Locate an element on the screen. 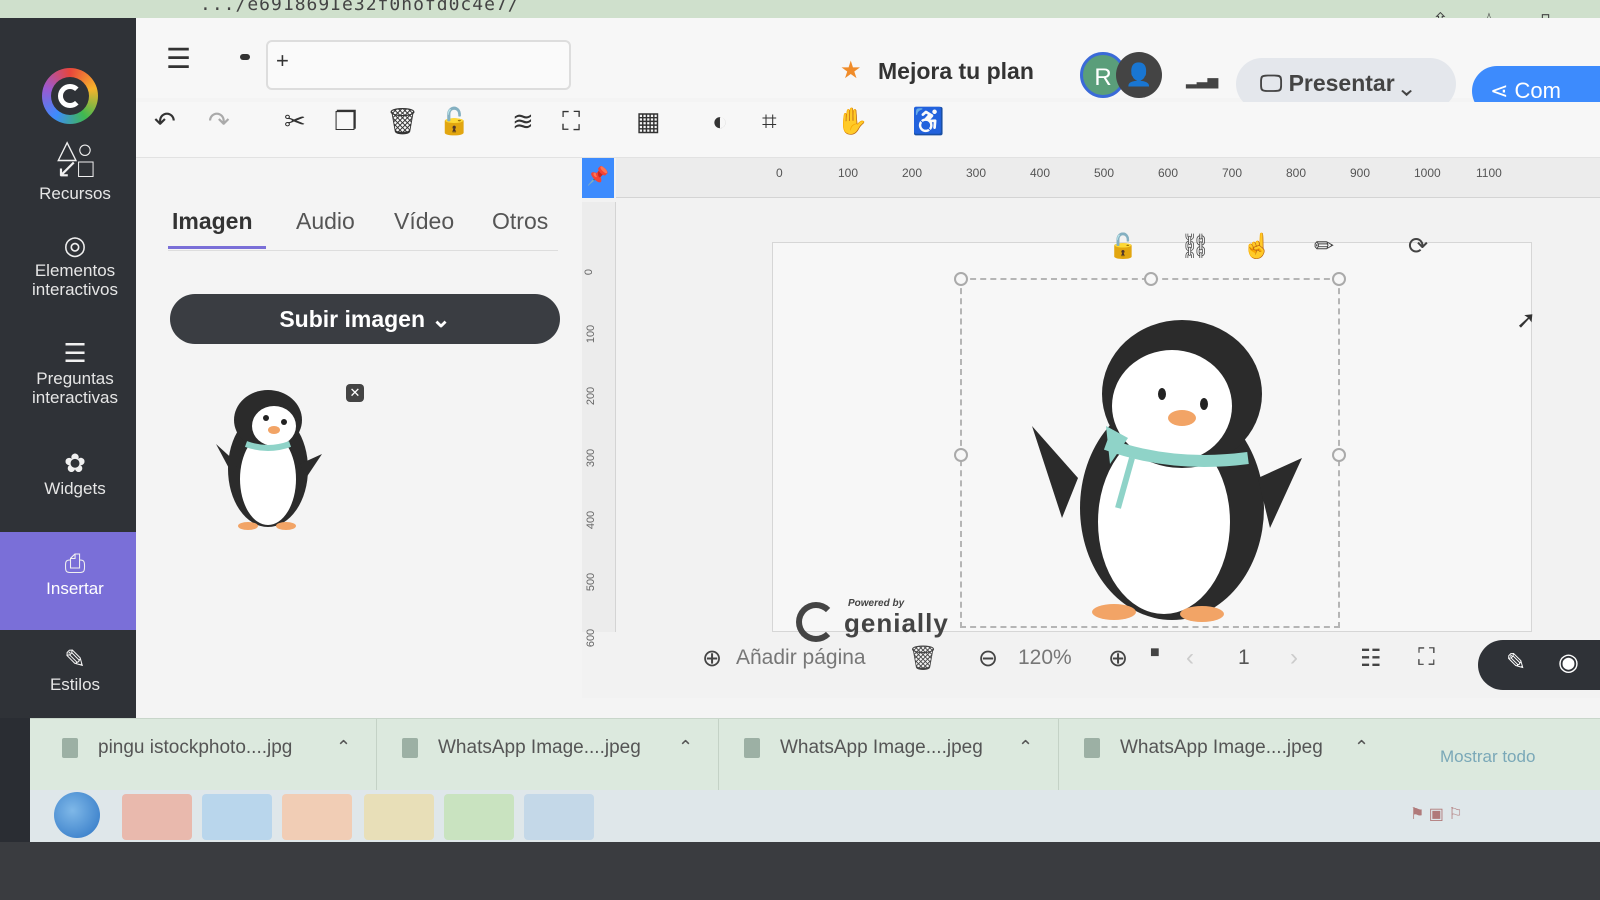  ruler-tick: 600 is located at coordinates (1168, 173).